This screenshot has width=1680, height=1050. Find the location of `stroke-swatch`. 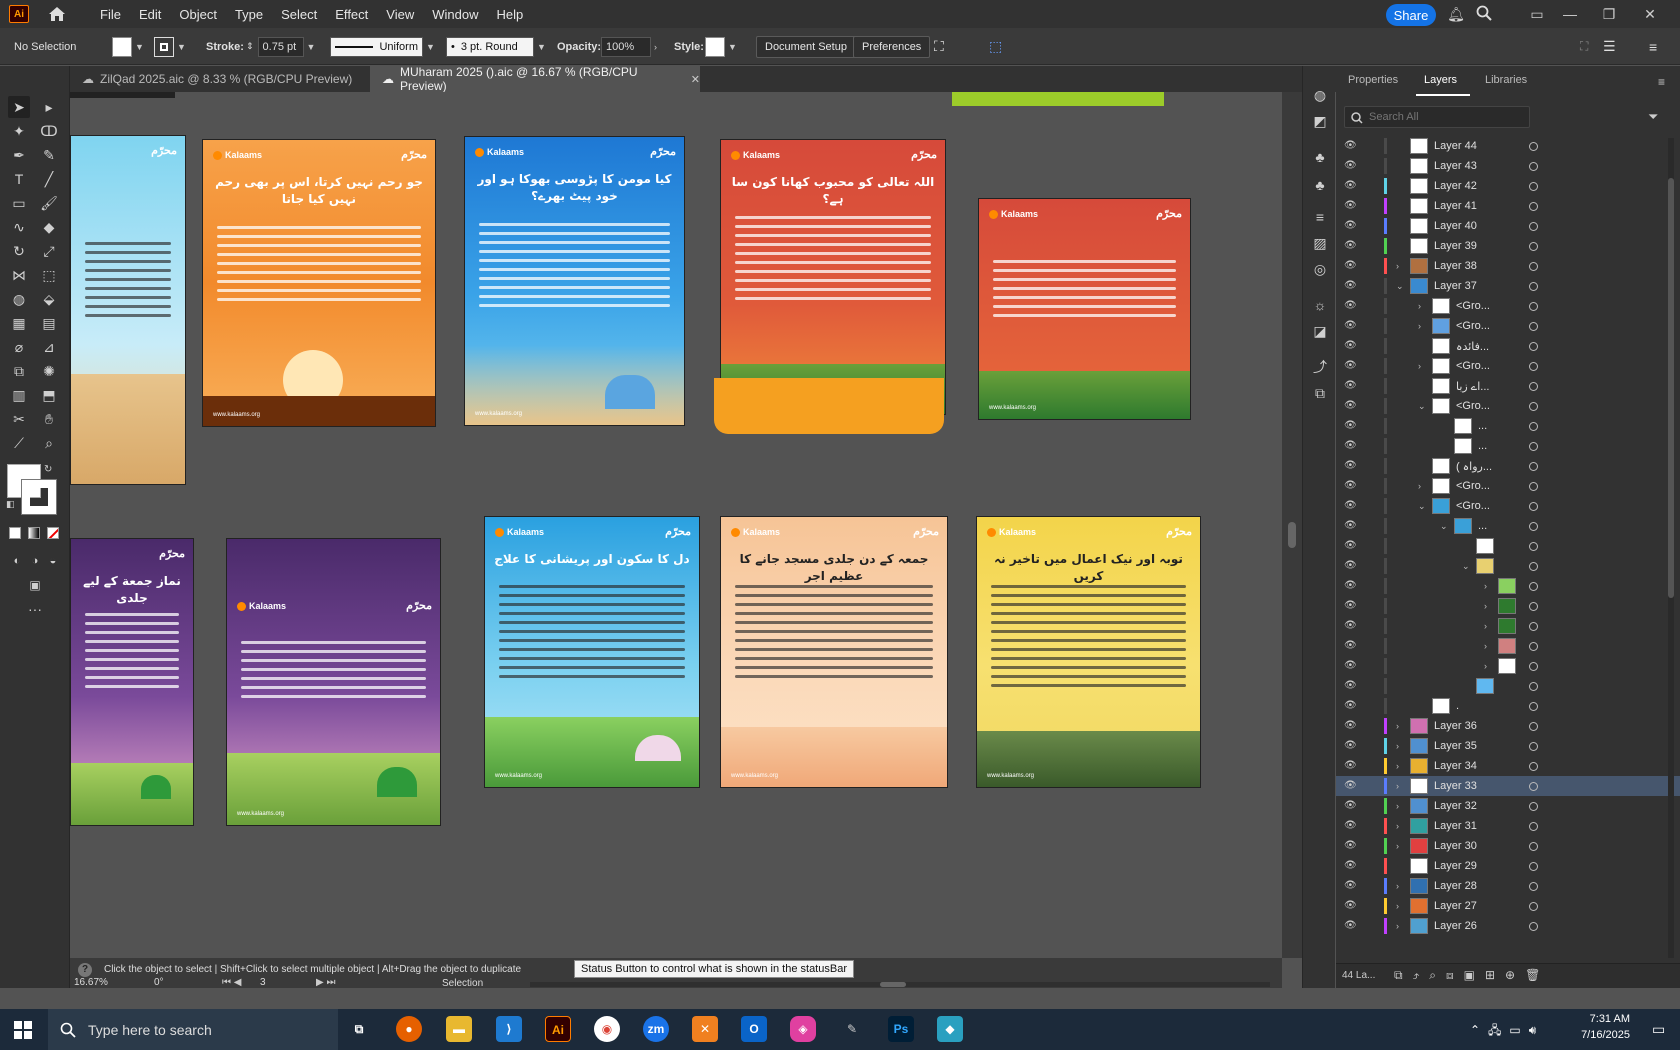

stroke-swatch is located at coordinates (164, 46).